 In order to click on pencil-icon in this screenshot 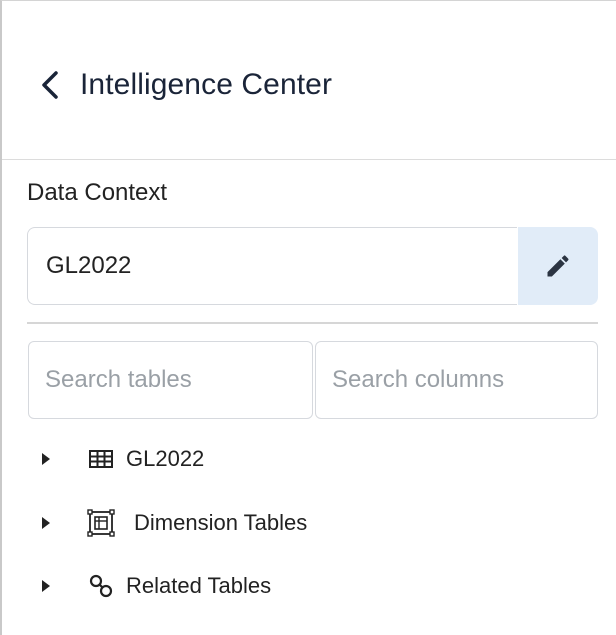, I will do `click(558, 266)`.